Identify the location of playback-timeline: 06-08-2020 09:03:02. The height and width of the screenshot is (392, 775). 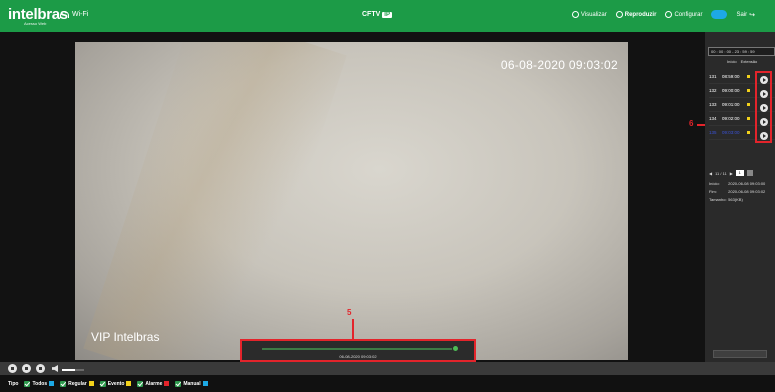
(358, 350).